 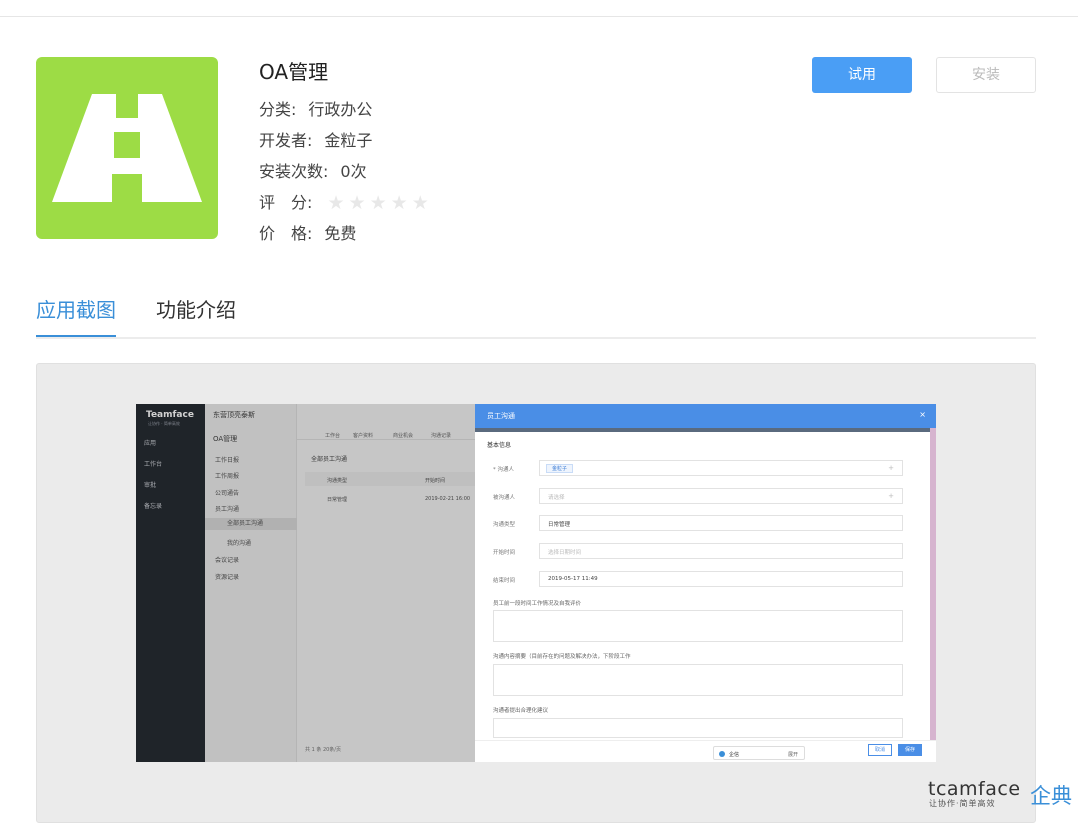 I want to click on chat-name: 企信, so click(x=734, y=755).